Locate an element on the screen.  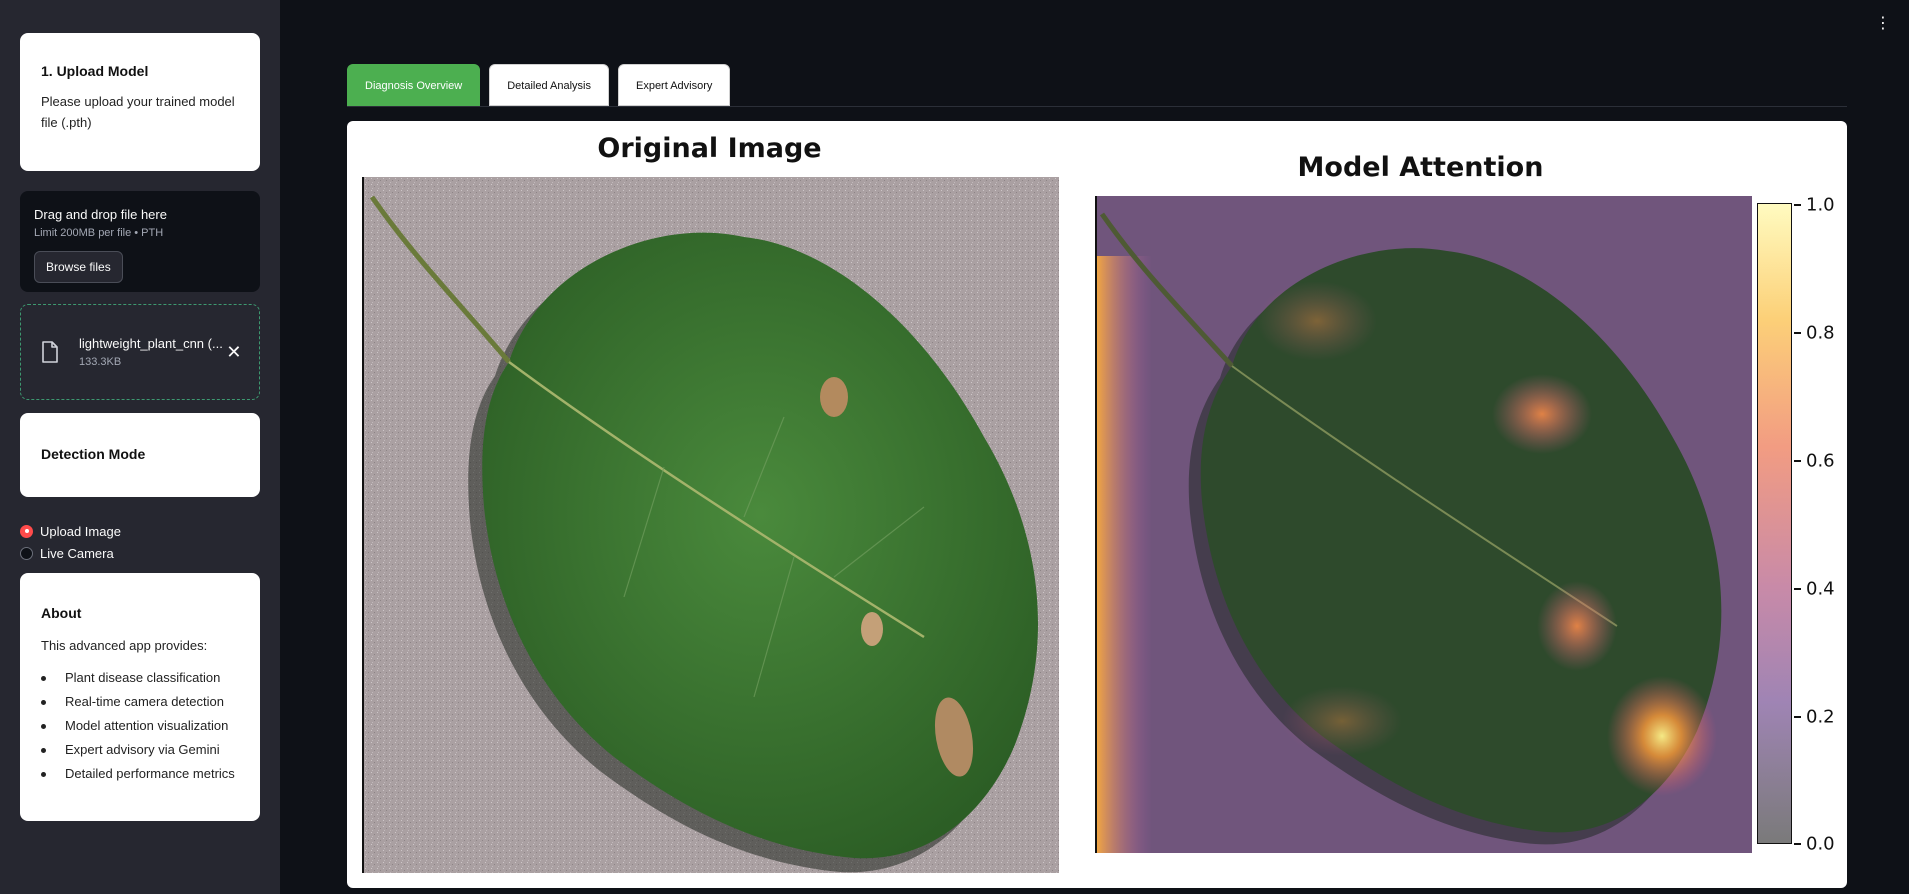
radio-selected-icon is located at coordinates (26, 531).